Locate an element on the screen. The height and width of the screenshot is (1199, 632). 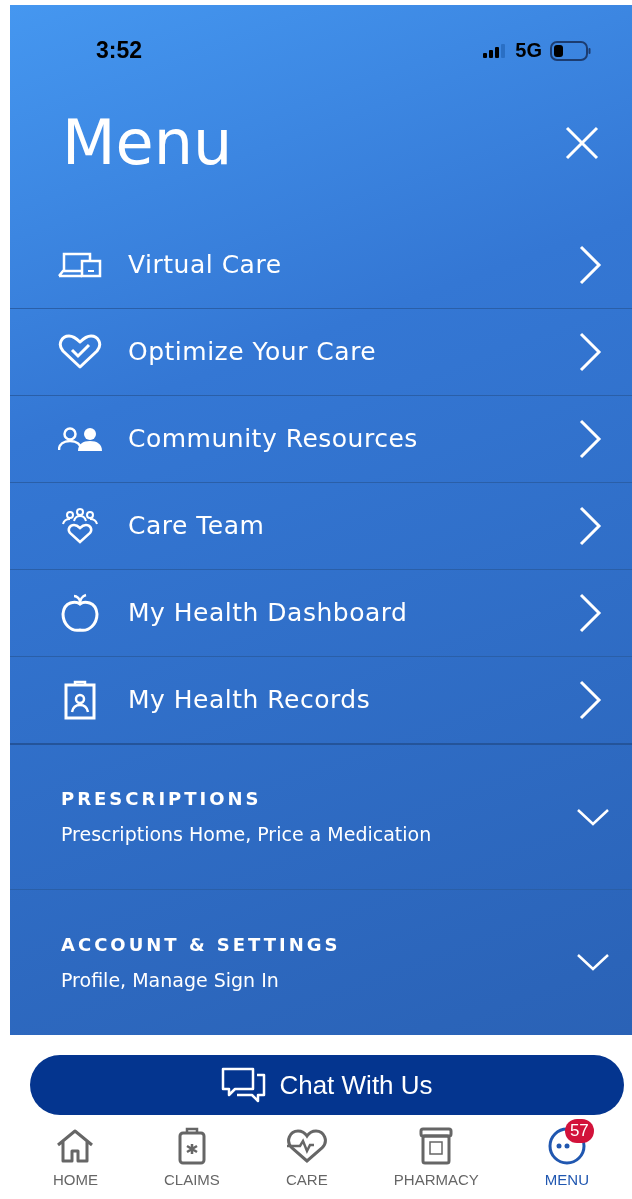
menu-item-label: Care Team is located at coordinates (197, 525).